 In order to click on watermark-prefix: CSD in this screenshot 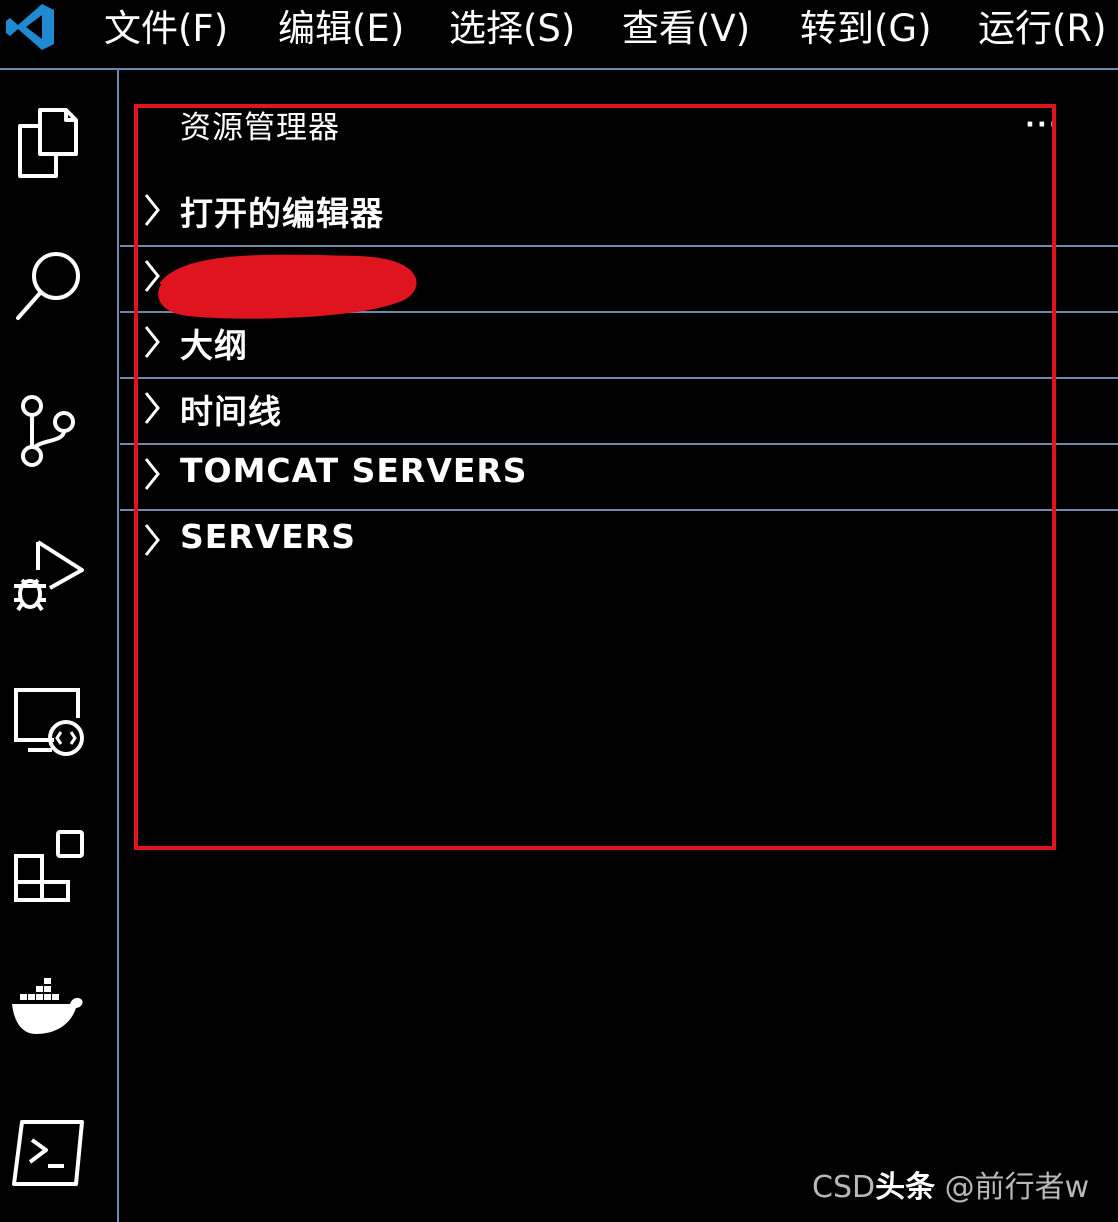, I will do `click(844, 1187)`.